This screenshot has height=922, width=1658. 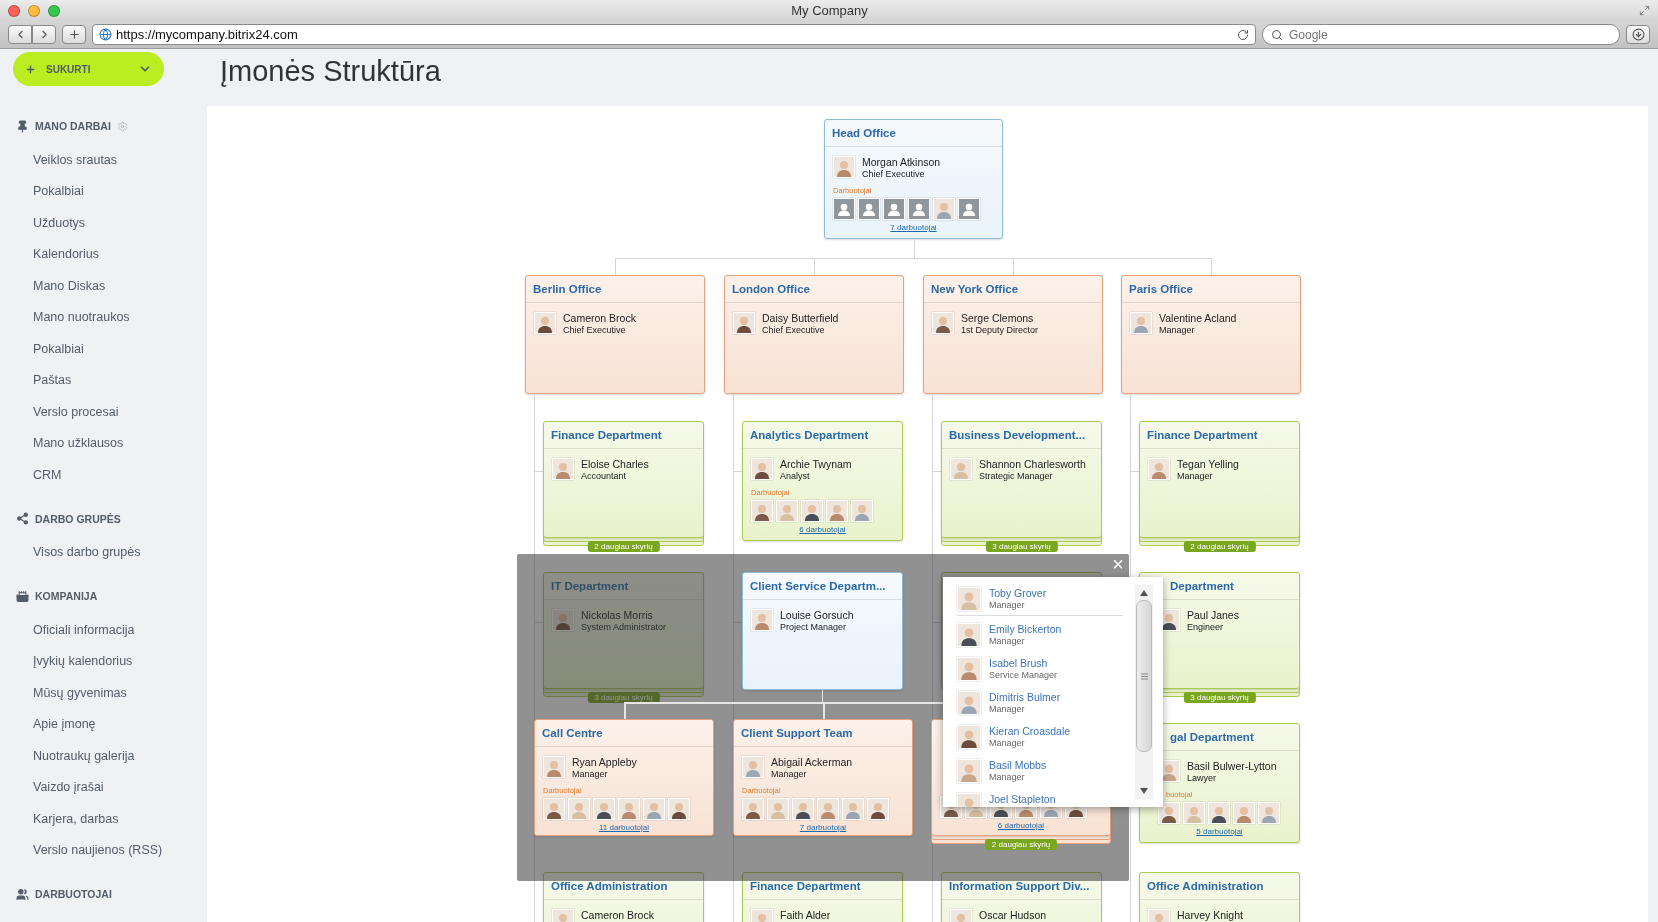 What do you see at coordinates (103, 412) in the screenshot?
I see `sidebar-item: Verslo procesai` at bounding box center [103, 412].